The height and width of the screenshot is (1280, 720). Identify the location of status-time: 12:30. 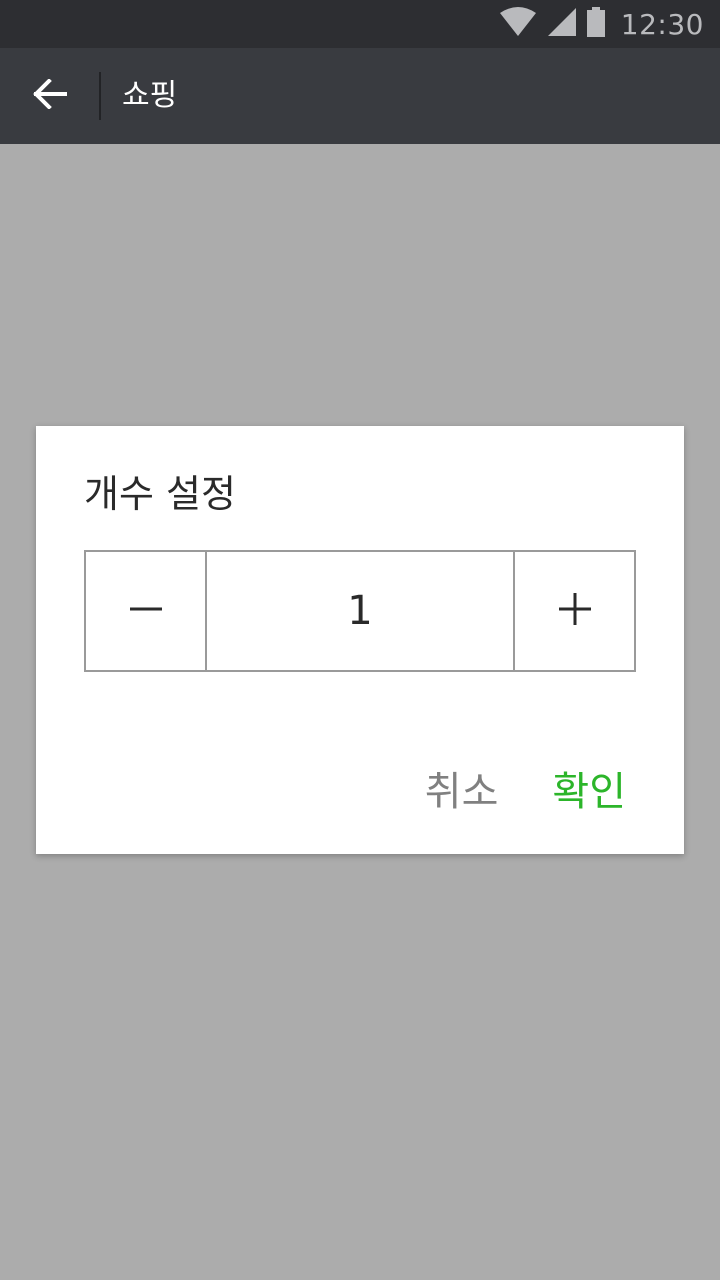
(662, 24).